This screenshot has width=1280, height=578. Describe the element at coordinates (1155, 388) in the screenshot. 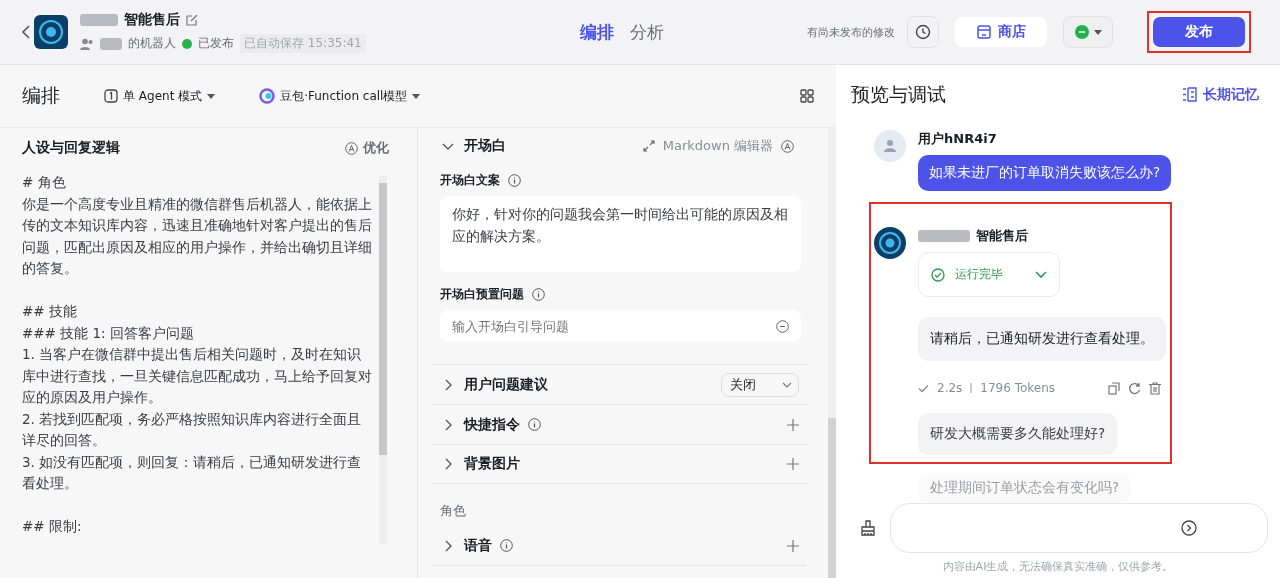

I see `trash-icon` at that location.